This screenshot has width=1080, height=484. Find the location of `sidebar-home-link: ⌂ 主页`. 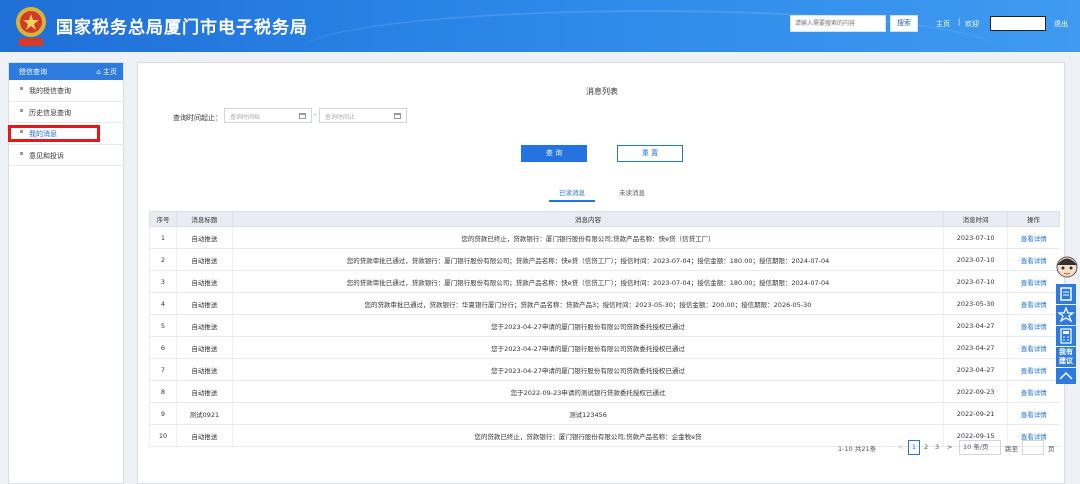

sidebar-home-link: ⌂ 主页 is located at coordinates (106, 72).